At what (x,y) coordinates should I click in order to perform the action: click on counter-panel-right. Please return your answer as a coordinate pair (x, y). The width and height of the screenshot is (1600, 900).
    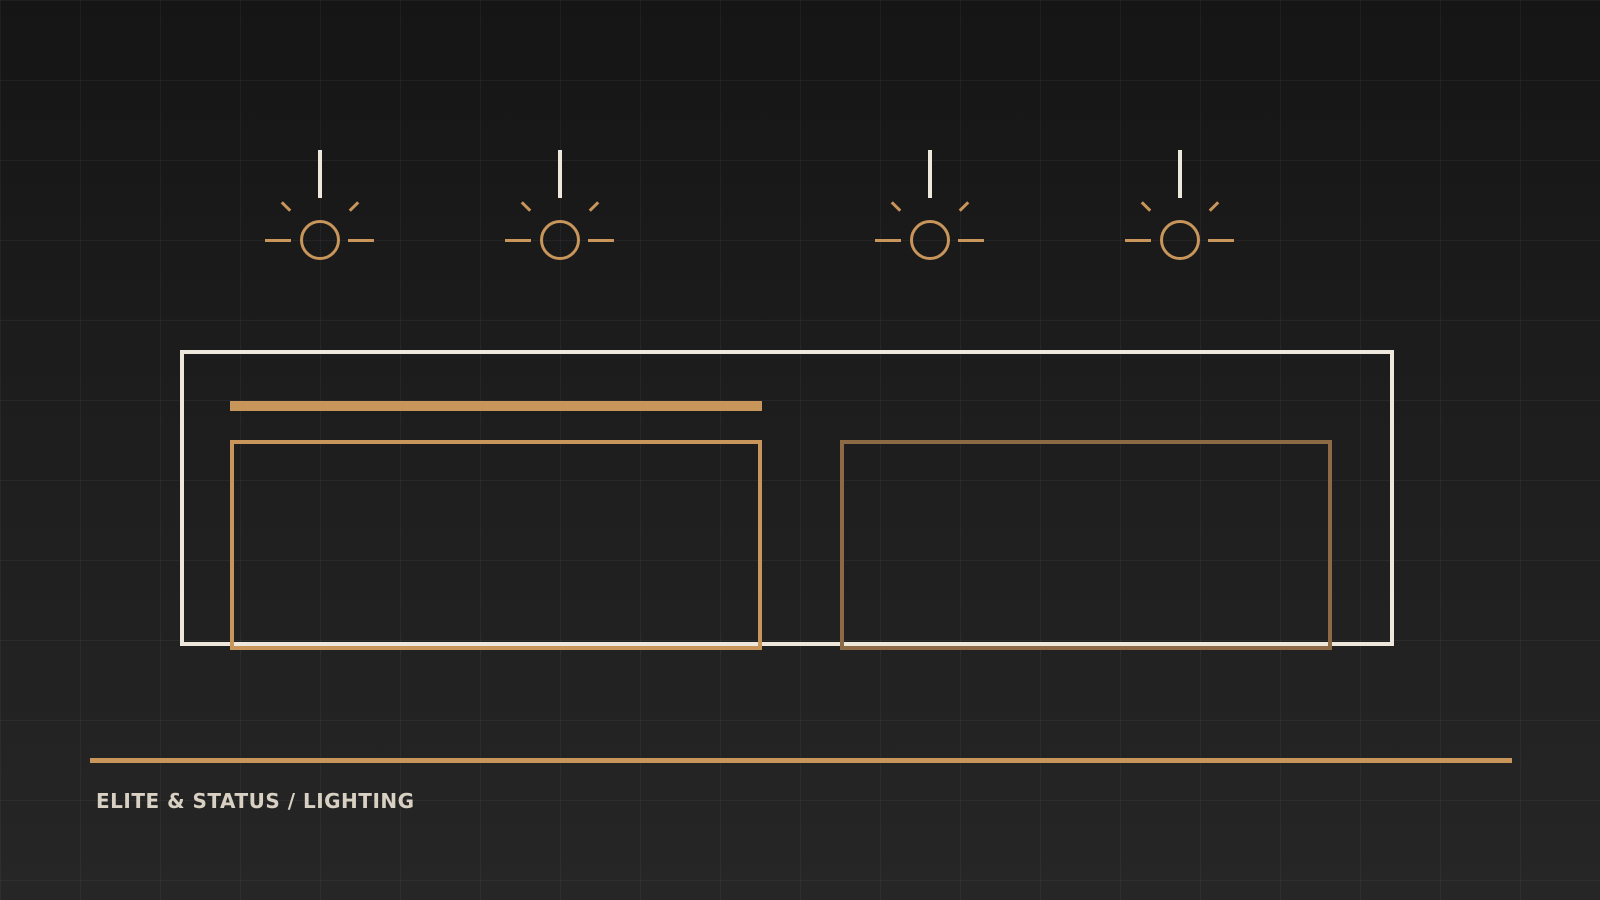
    Looking at the image, I should click on (1086, 545).